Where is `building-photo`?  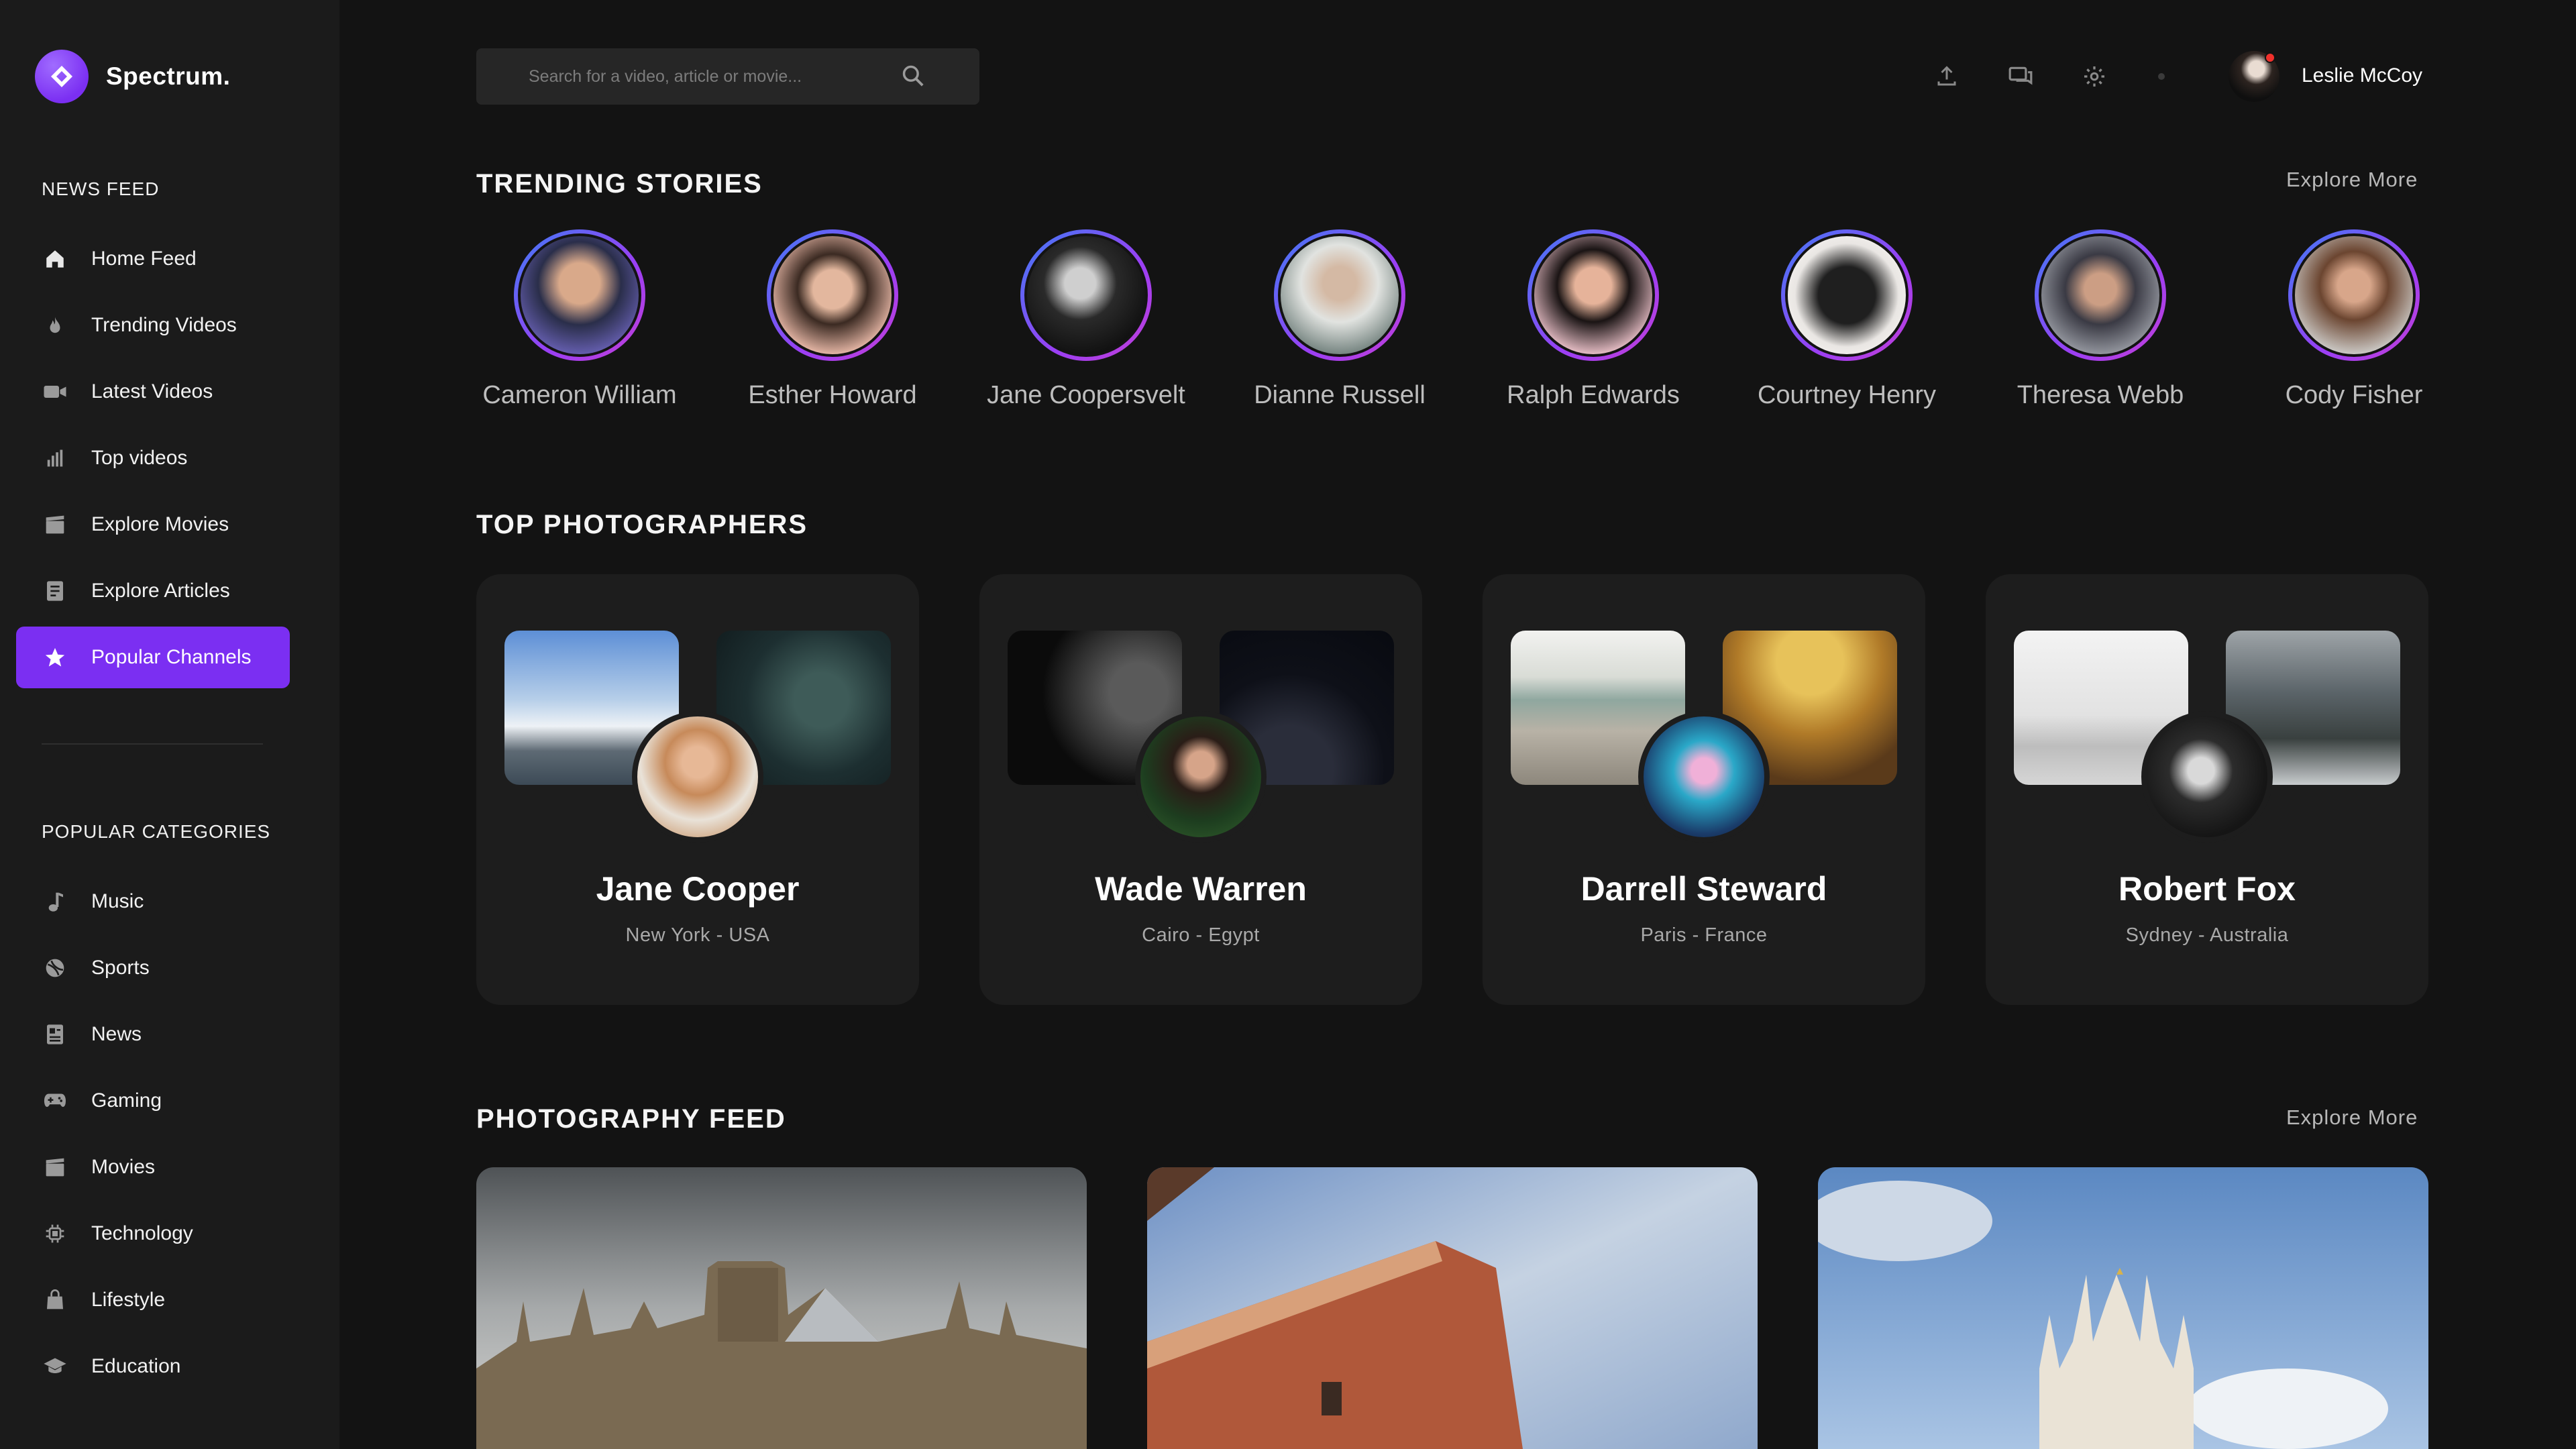 building-photo is located at coordinates (1452, 1308).